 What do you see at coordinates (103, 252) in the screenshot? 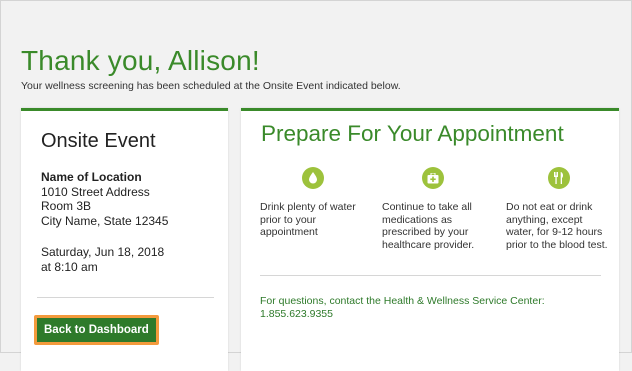
I see `event-date: Saturday, Jun 18, 2018` at bounding box center [103, 252].